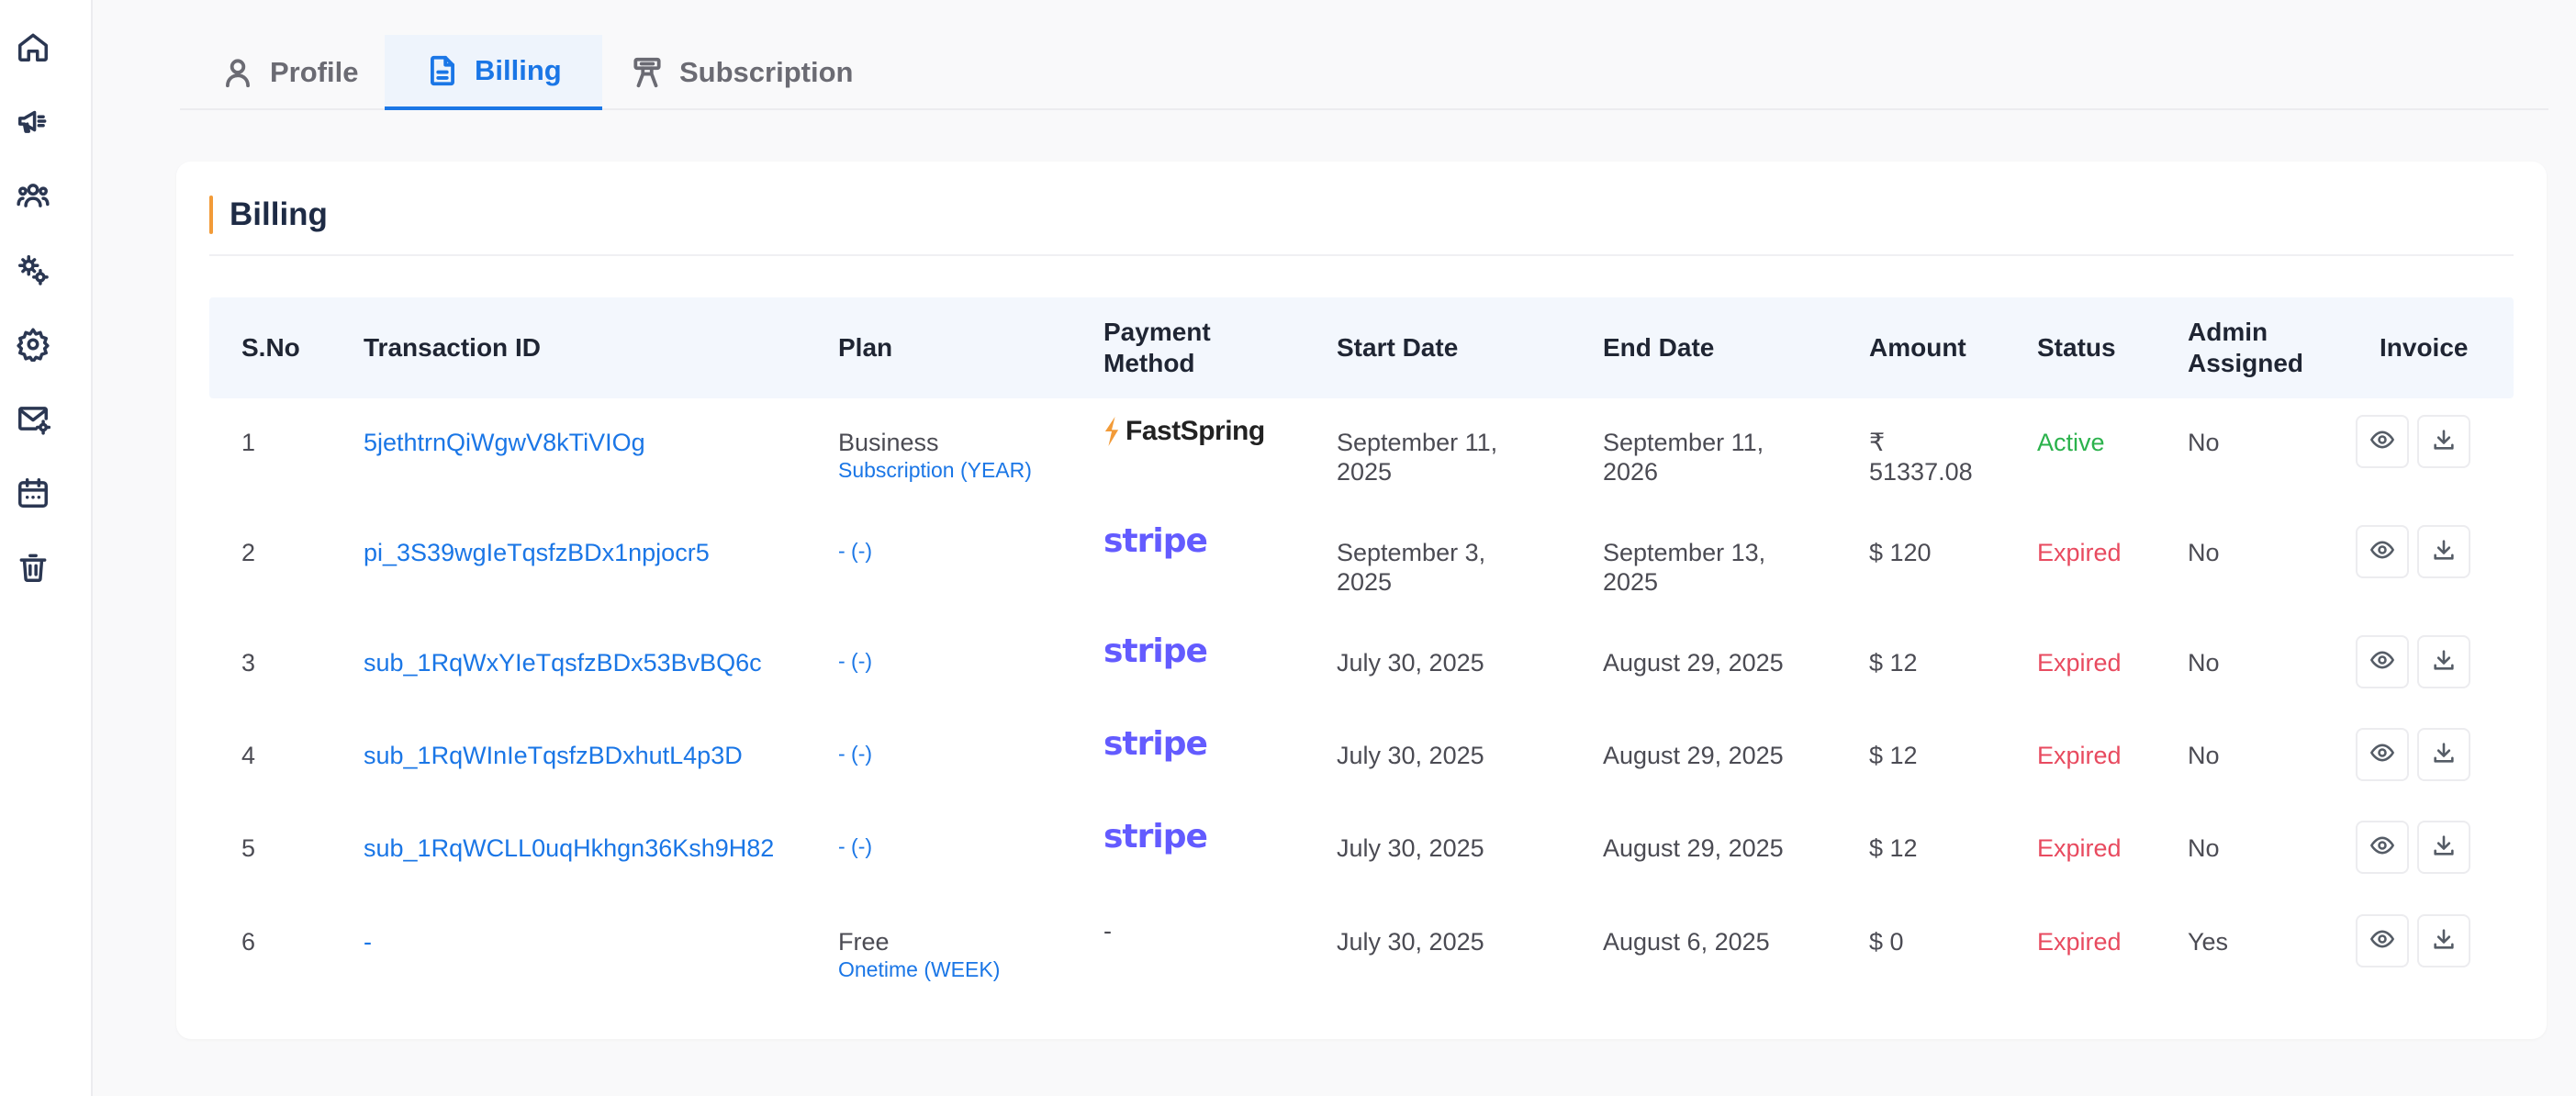  What do you see at coordinates (2076, 347) in the screenshot?
I see `header-status: Status` at bounding box center [2076, 347].